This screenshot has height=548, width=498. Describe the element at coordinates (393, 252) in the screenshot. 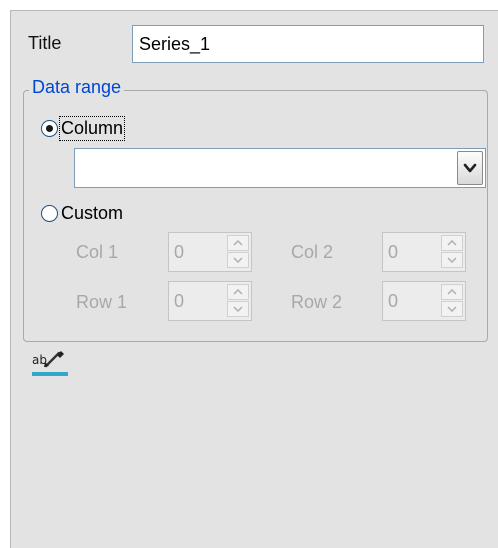

I see `col2-value: 0` at that location.